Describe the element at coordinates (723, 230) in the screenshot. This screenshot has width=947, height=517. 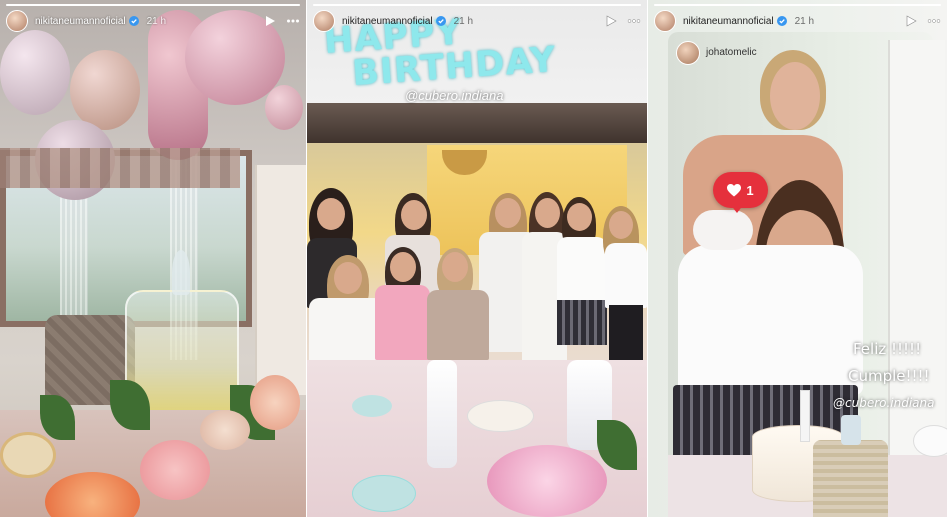
I see `baby` at that location.